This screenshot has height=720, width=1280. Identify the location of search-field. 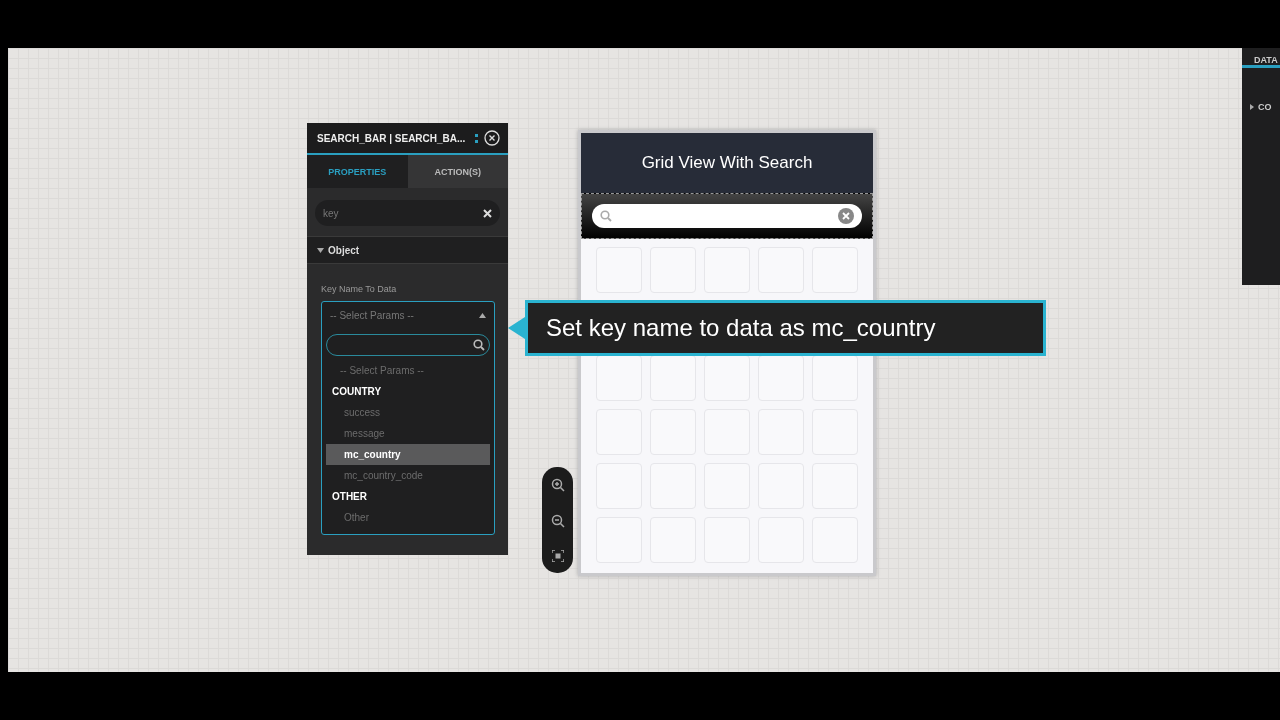
(727, 216).